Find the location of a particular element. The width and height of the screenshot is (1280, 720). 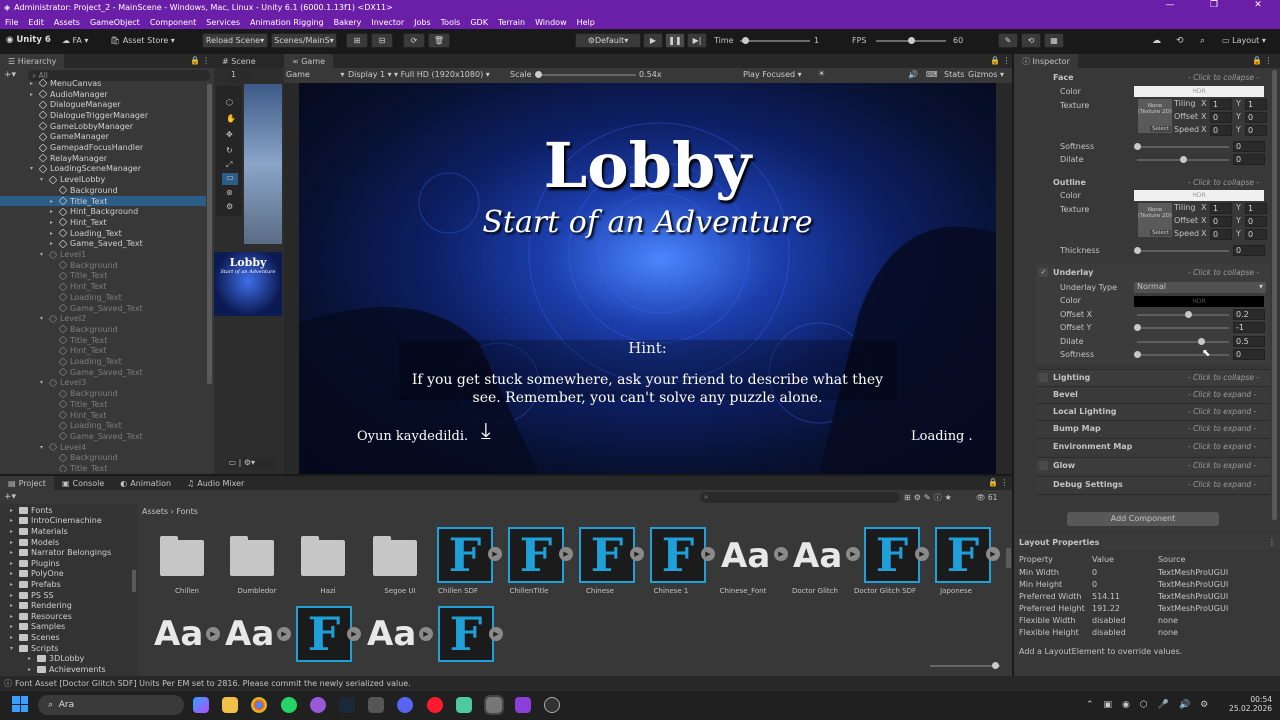

custom-tool-icon: ⚙ is located at coordinates (229, 206).